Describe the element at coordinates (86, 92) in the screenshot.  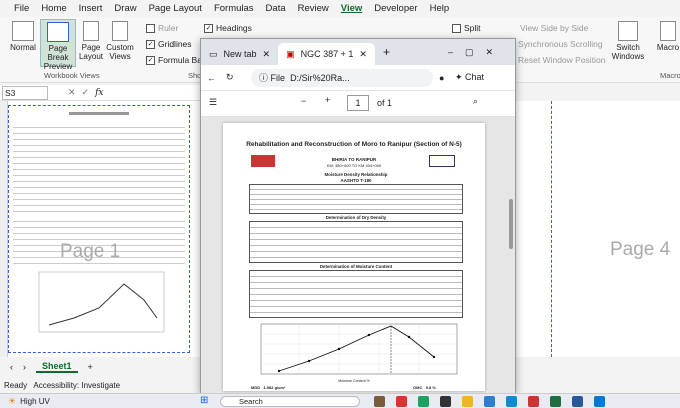
I see `enter-icon: ✓` at that location.